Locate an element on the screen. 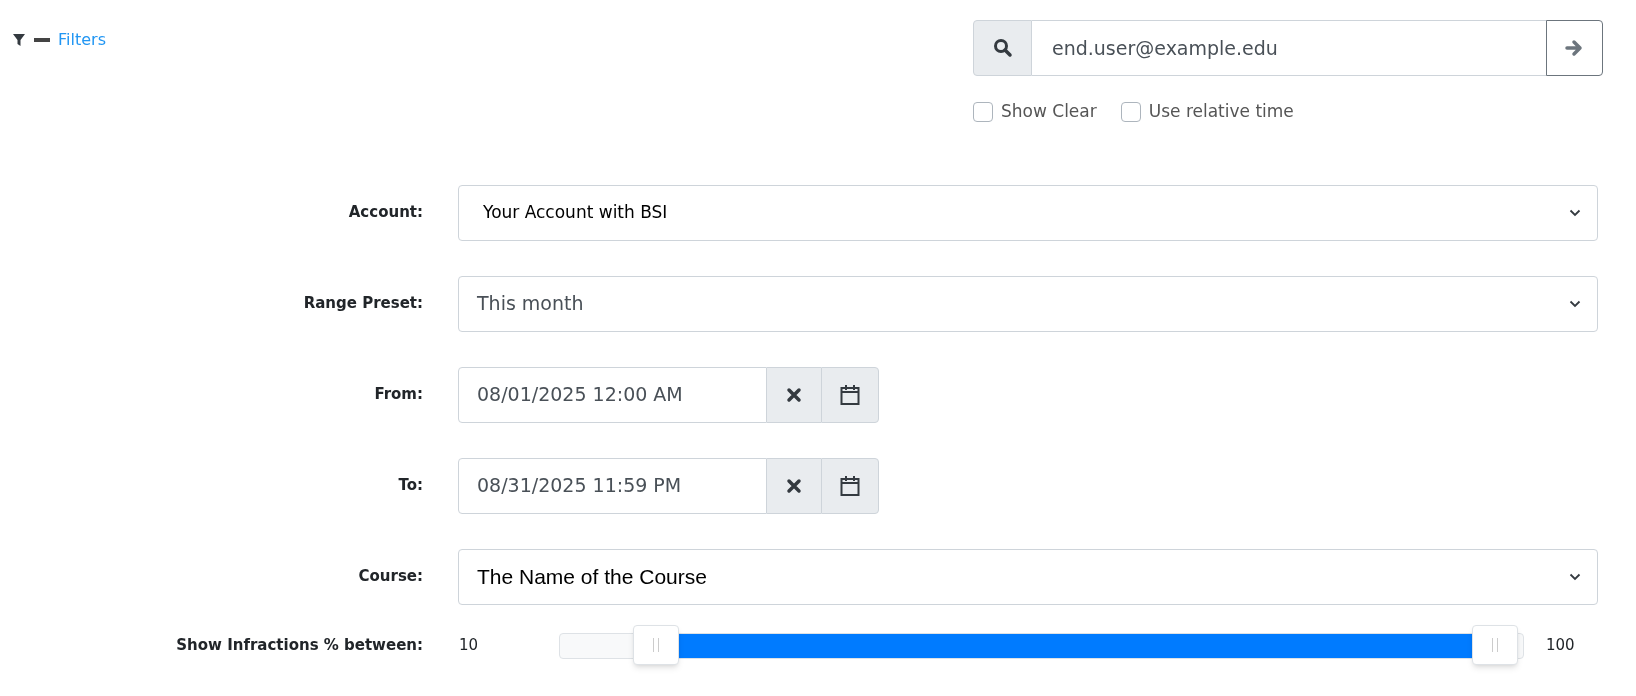  search-field: end.user@example.edu is located at coordinates (1289, 48).